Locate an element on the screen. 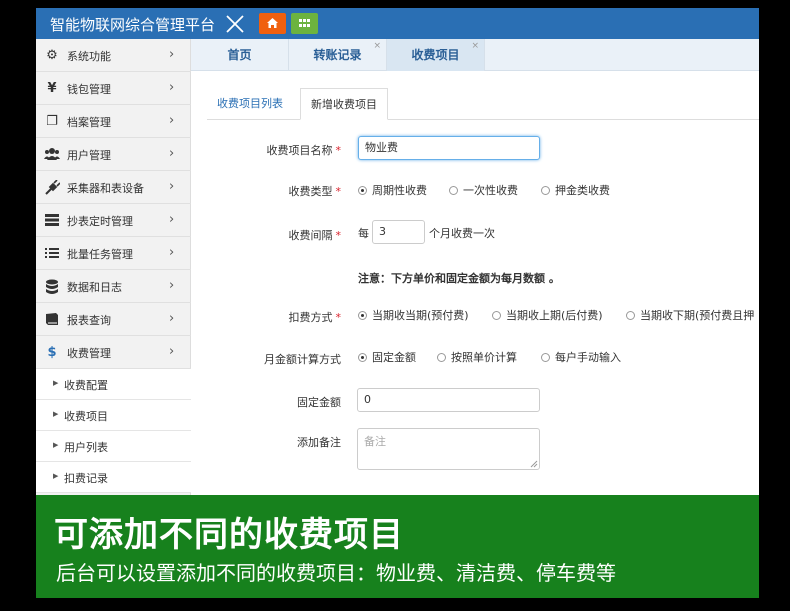 The image size is (790, 611). sidebar-item-system: ⚙ 系统功能 › is located at coordinates (113, 55).